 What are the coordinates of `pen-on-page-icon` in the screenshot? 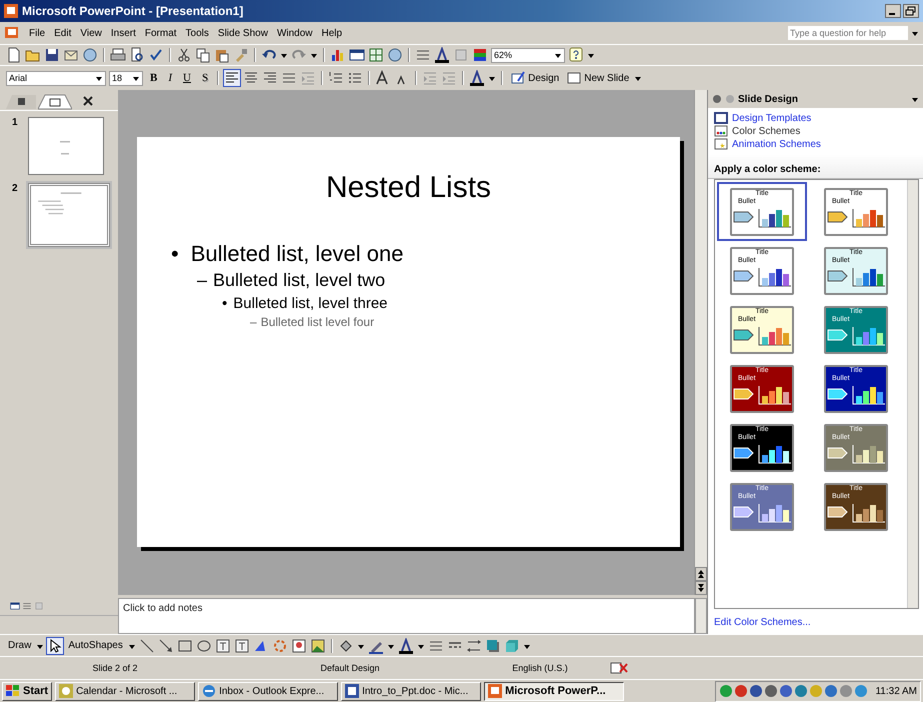 It's located at (518, 78).